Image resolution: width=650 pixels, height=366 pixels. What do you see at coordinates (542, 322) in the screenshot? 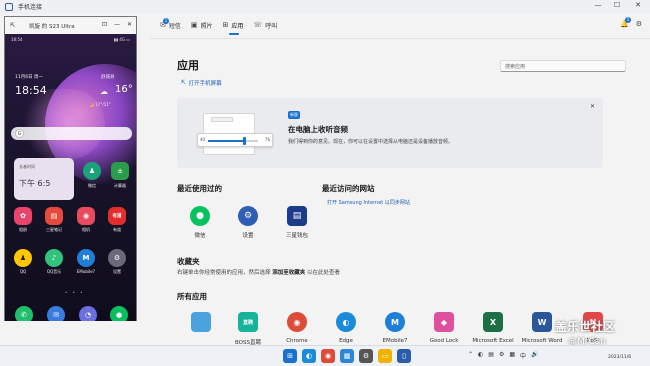
I see `word-icon: W` at bounding box center [542, 322].